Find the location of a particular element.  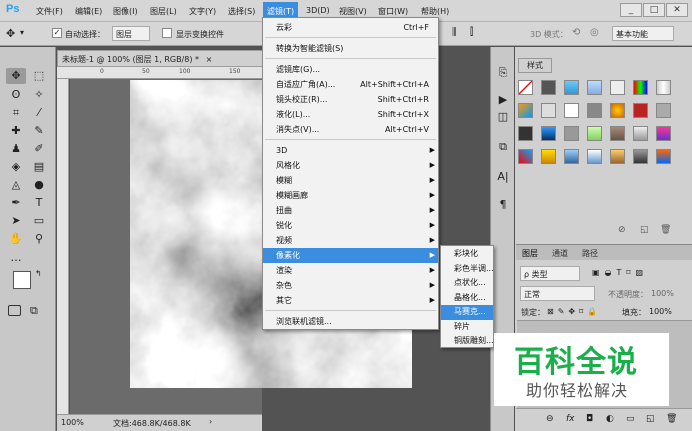

gradient-tool-icon: ▤ is located at coordinates (39, 167).